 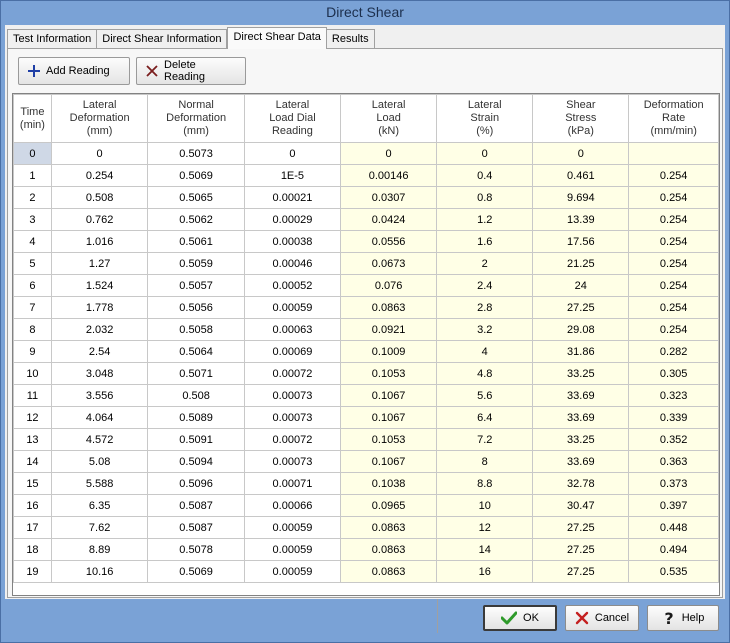 What do you see at coordinates (196, 307) in the screenshot?
I see `table-cell: 0.5056` at bounding box center [196, 307].